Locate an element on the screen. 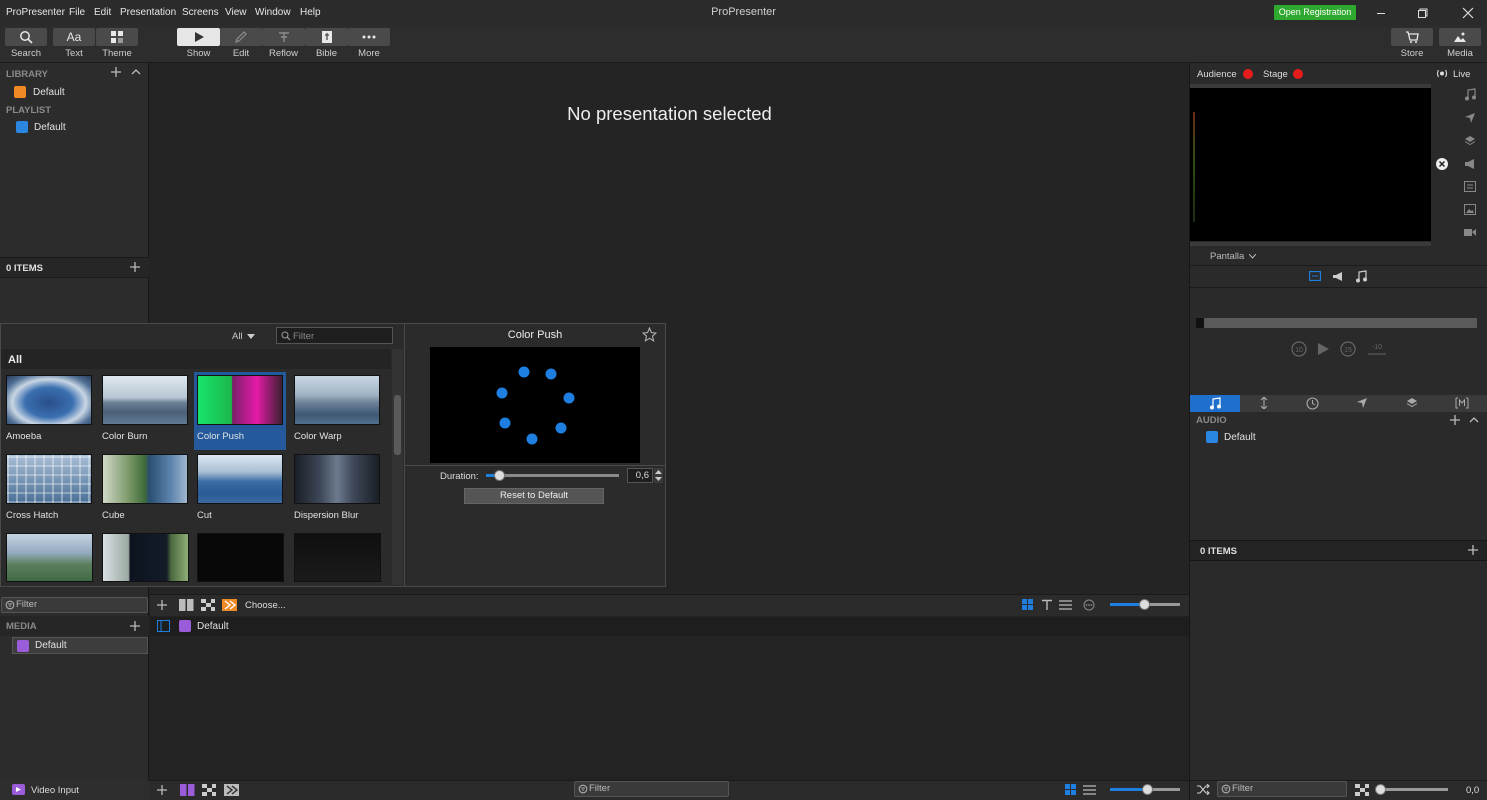  text-view-icon is located at coordinates (1047, 605).